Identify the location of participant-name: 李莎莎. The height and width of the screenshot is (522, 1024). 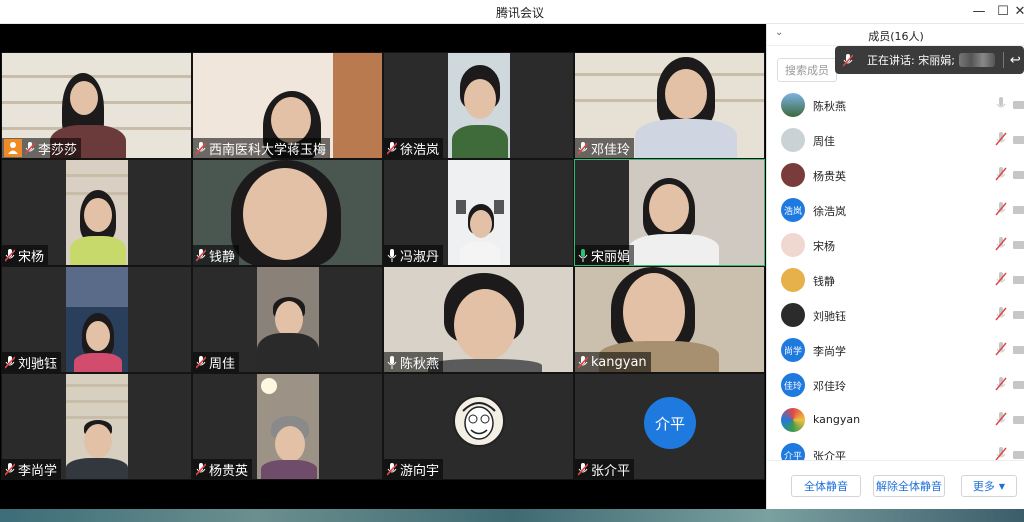
(58, 150).